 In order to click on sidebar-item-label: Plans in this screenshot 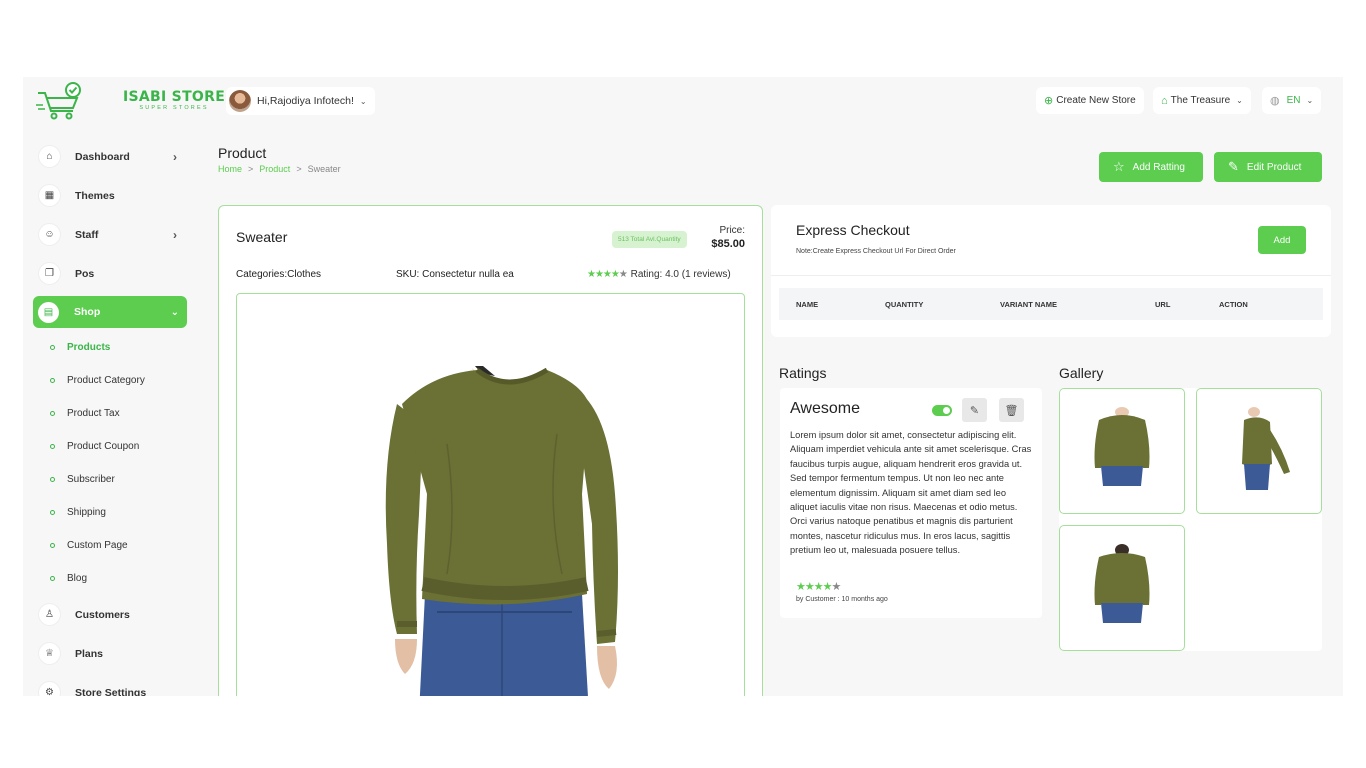, I will do `click(89, 653)`.